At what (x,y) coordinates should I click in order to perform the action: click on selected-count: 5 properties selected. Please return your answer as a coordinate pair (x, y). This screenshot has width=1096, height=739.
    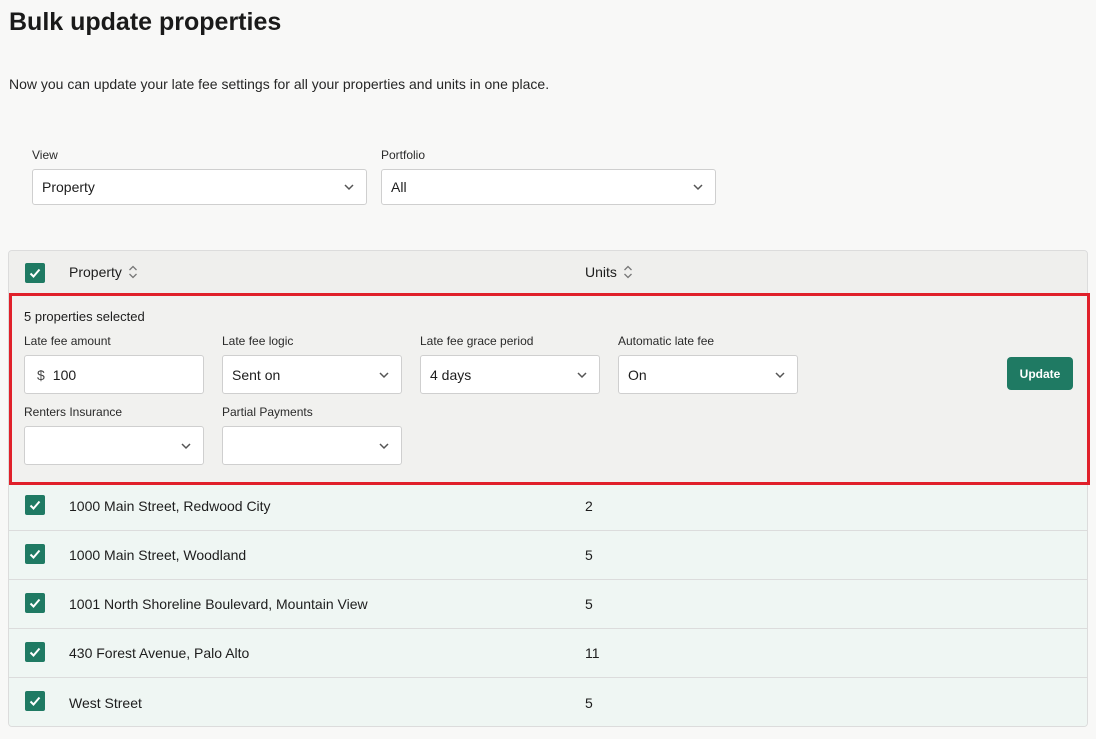
    Looking at the image, I should click on (84, 316).